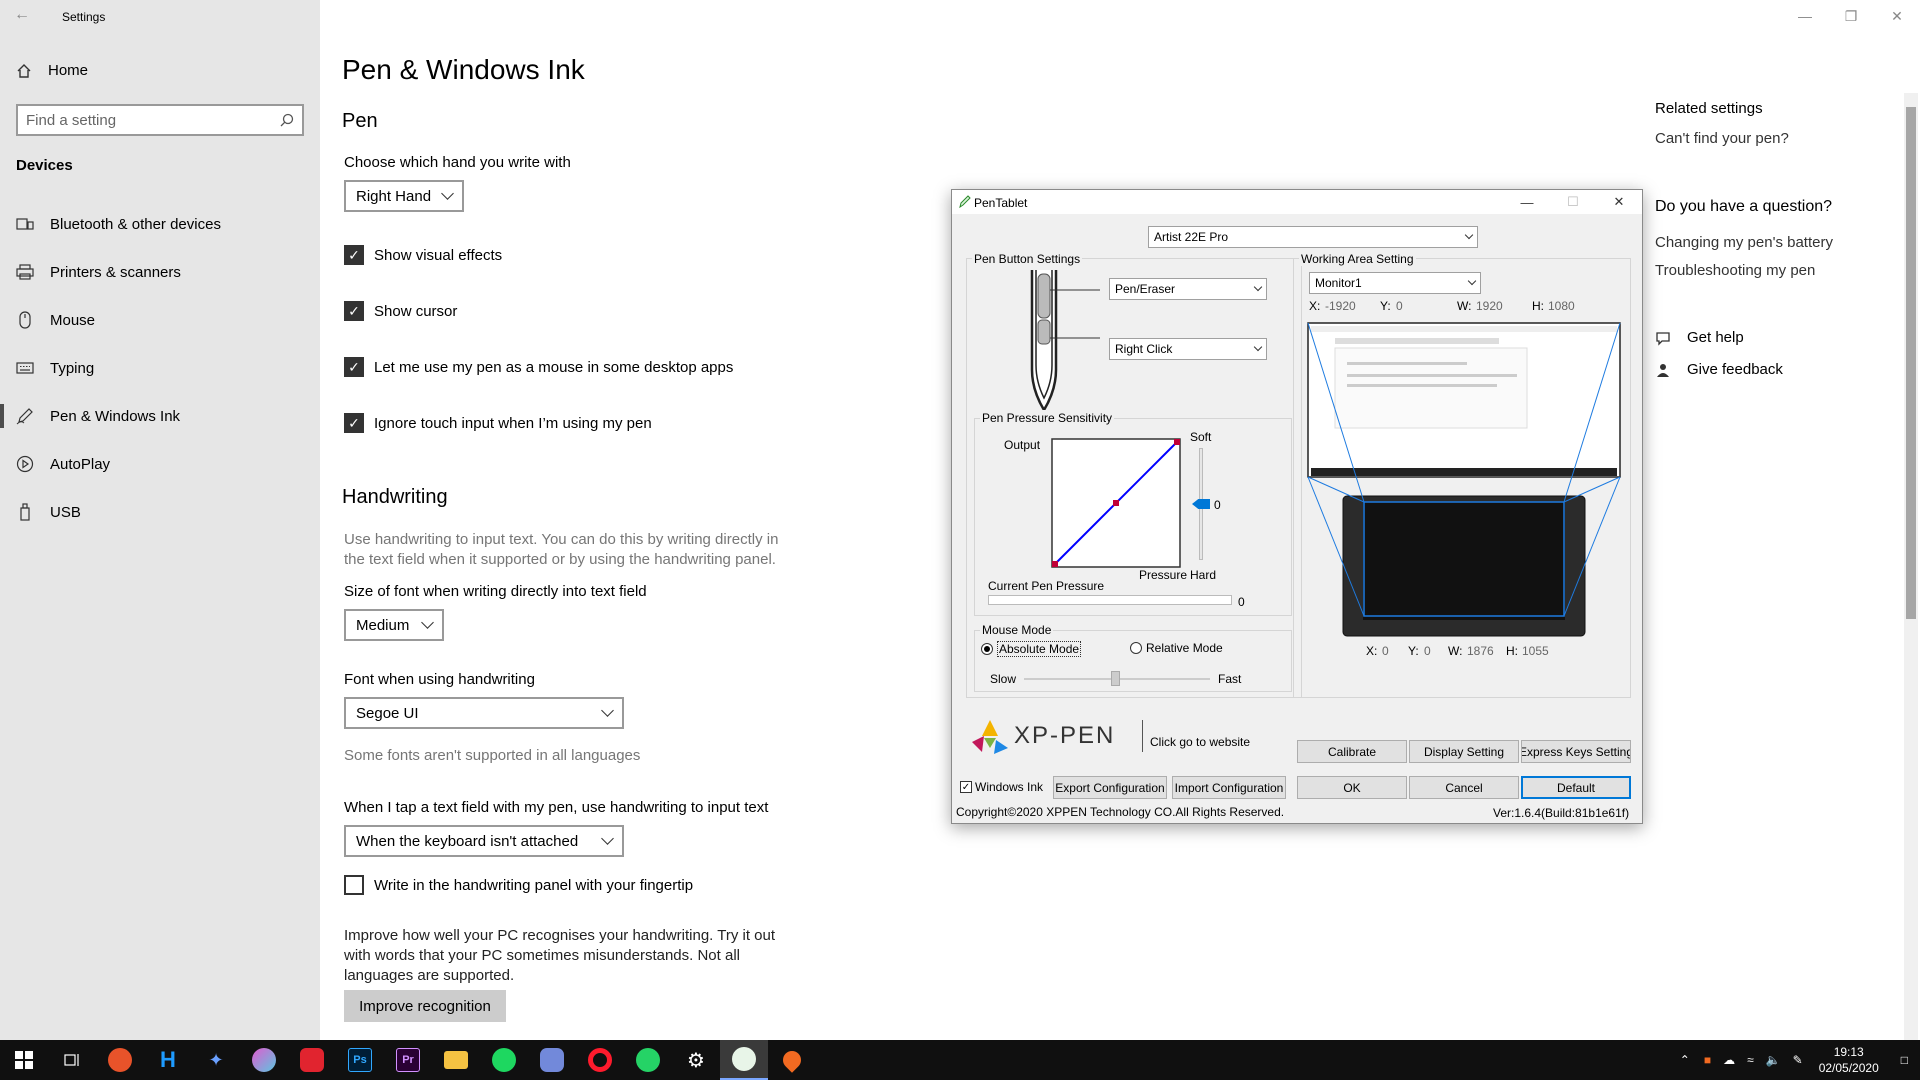  What do you see at coordinates (160, 320) in the screenshot?
I see `sidebar-item-mouse: Mouse` at bounding box center [160, 320].